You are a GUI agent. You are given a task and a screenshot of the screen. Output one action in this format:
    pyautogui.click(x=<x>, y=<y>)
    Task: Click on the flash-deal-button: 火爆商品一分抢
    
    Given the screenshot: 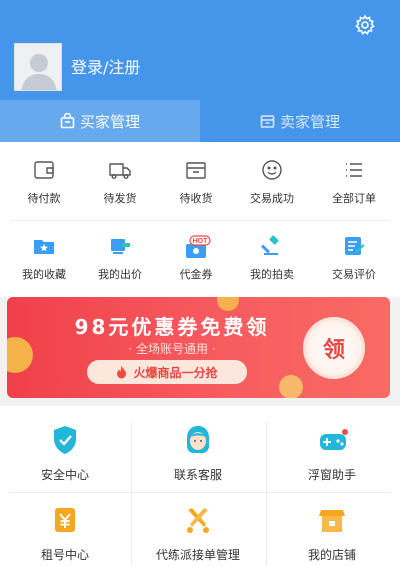 What is the action you would take?
    pyautogui.click(x=167, y=372)
    